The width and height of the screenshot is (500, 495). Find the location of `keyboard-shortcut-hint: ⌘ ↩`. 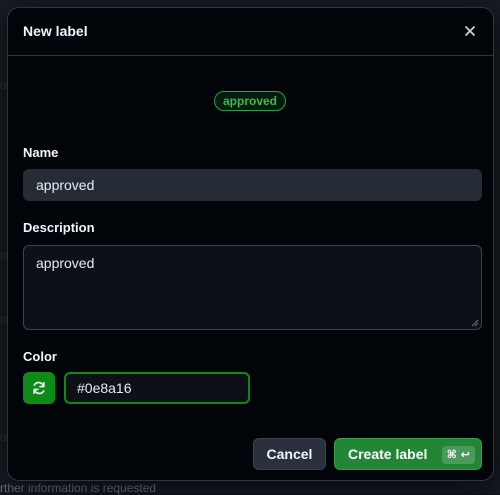

keyboard-shortcut-hint: ⌘ ↩ is located at coordinates (458, 455).